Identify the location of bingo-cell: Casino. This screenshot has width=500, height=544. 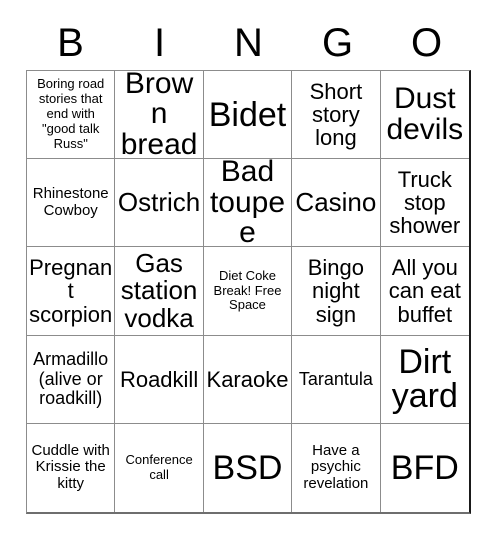
(336, 203).